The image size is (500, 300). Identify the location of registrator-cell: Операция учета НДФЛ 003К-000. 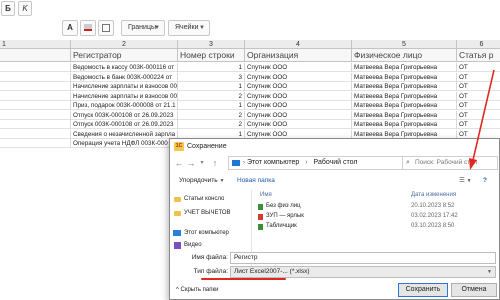
(124, 143).